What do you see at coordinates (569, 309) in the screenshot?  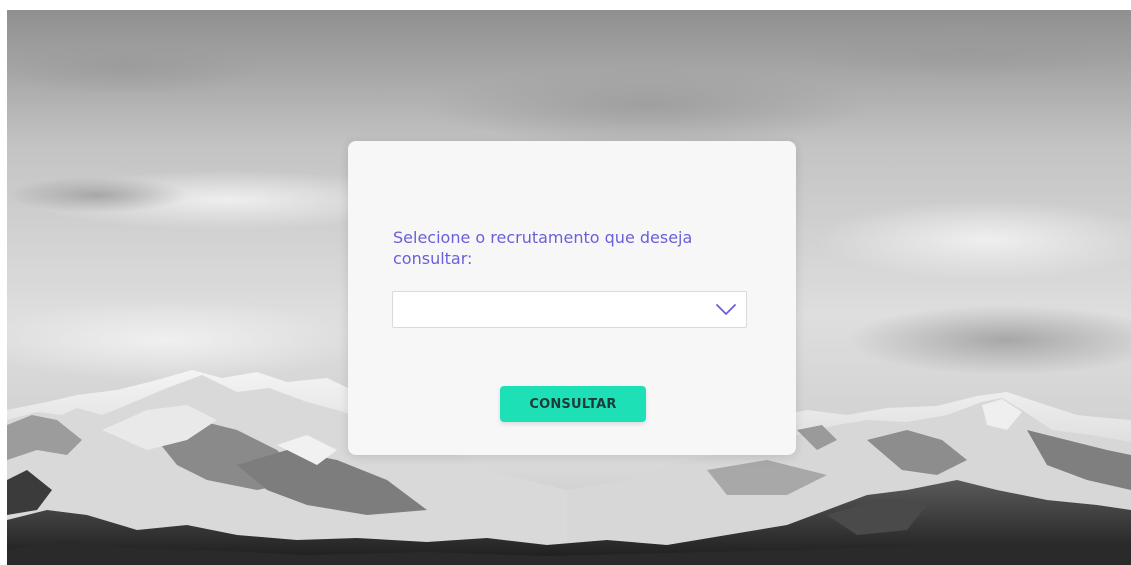 I see `recruitment-select` at bounding box center [569, 309].